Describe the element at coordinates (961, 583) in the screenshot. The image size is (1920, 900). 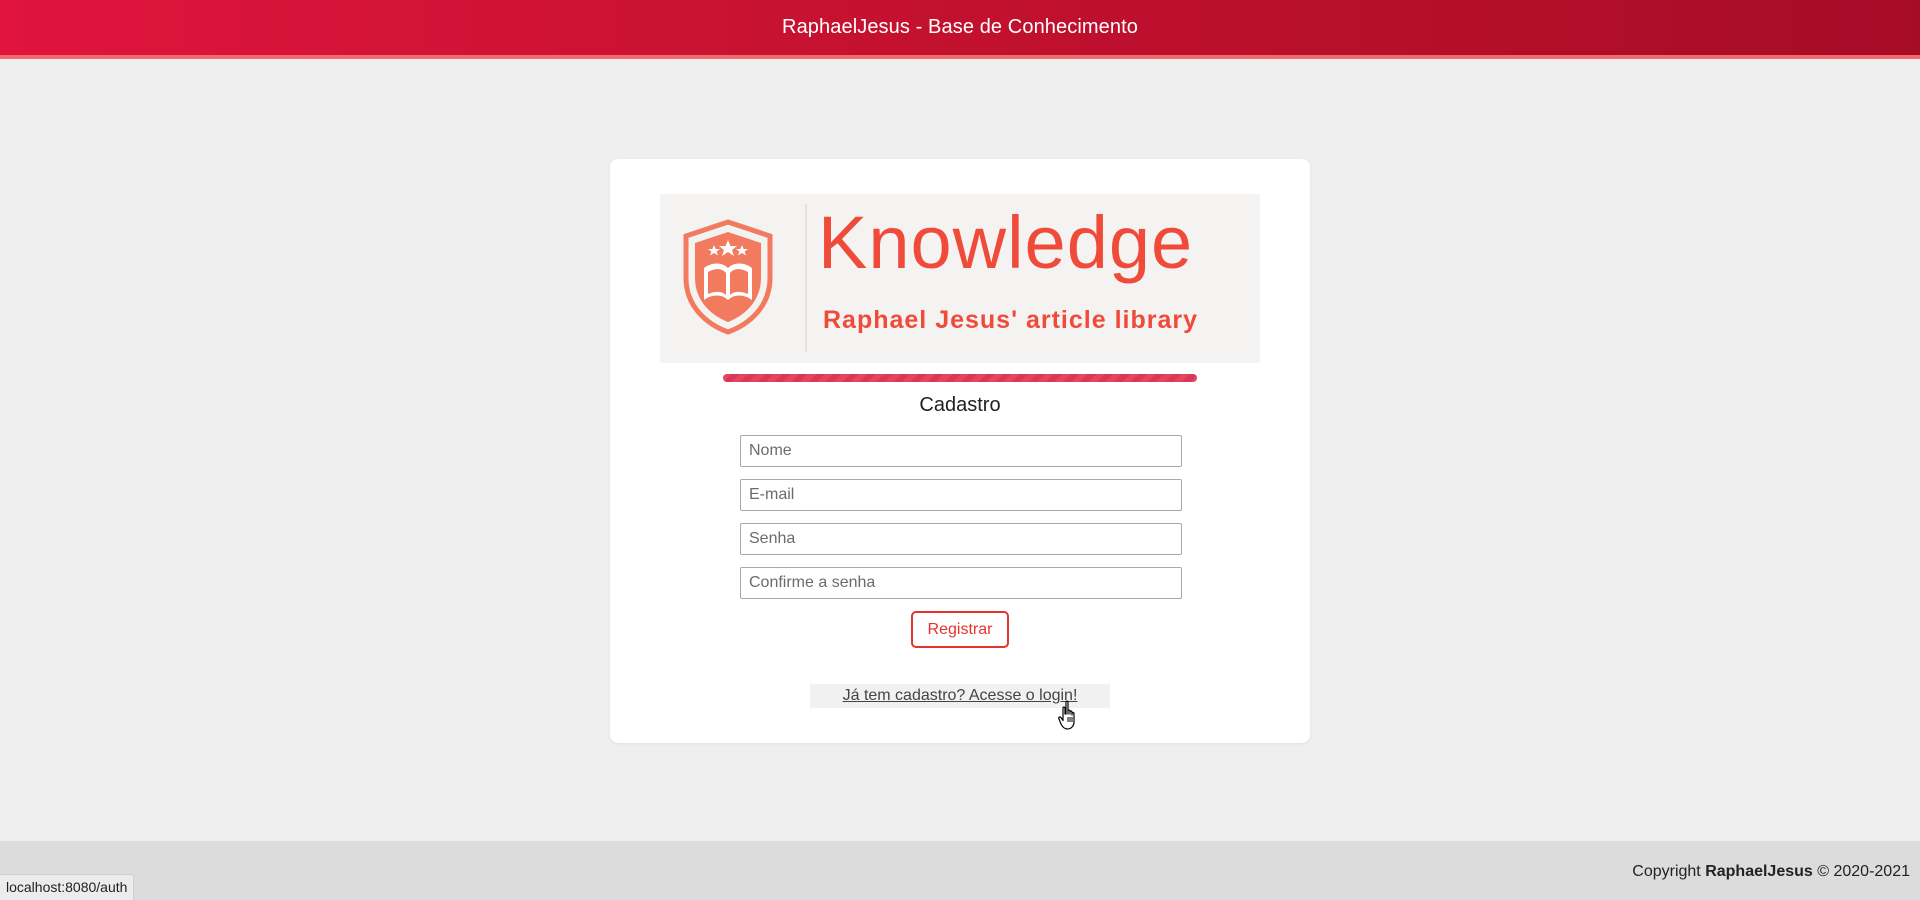
I see `confirm-password-input` at that location.